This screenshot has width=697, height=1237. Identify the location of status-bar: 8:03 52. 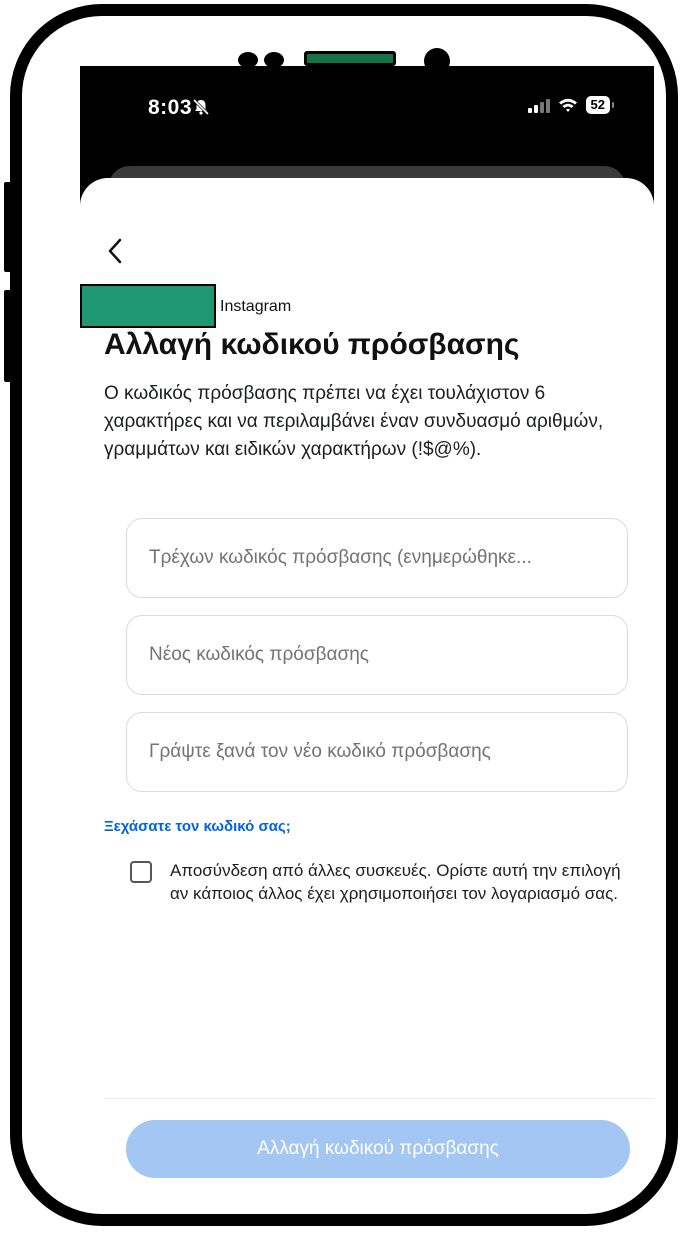
(367, 111).